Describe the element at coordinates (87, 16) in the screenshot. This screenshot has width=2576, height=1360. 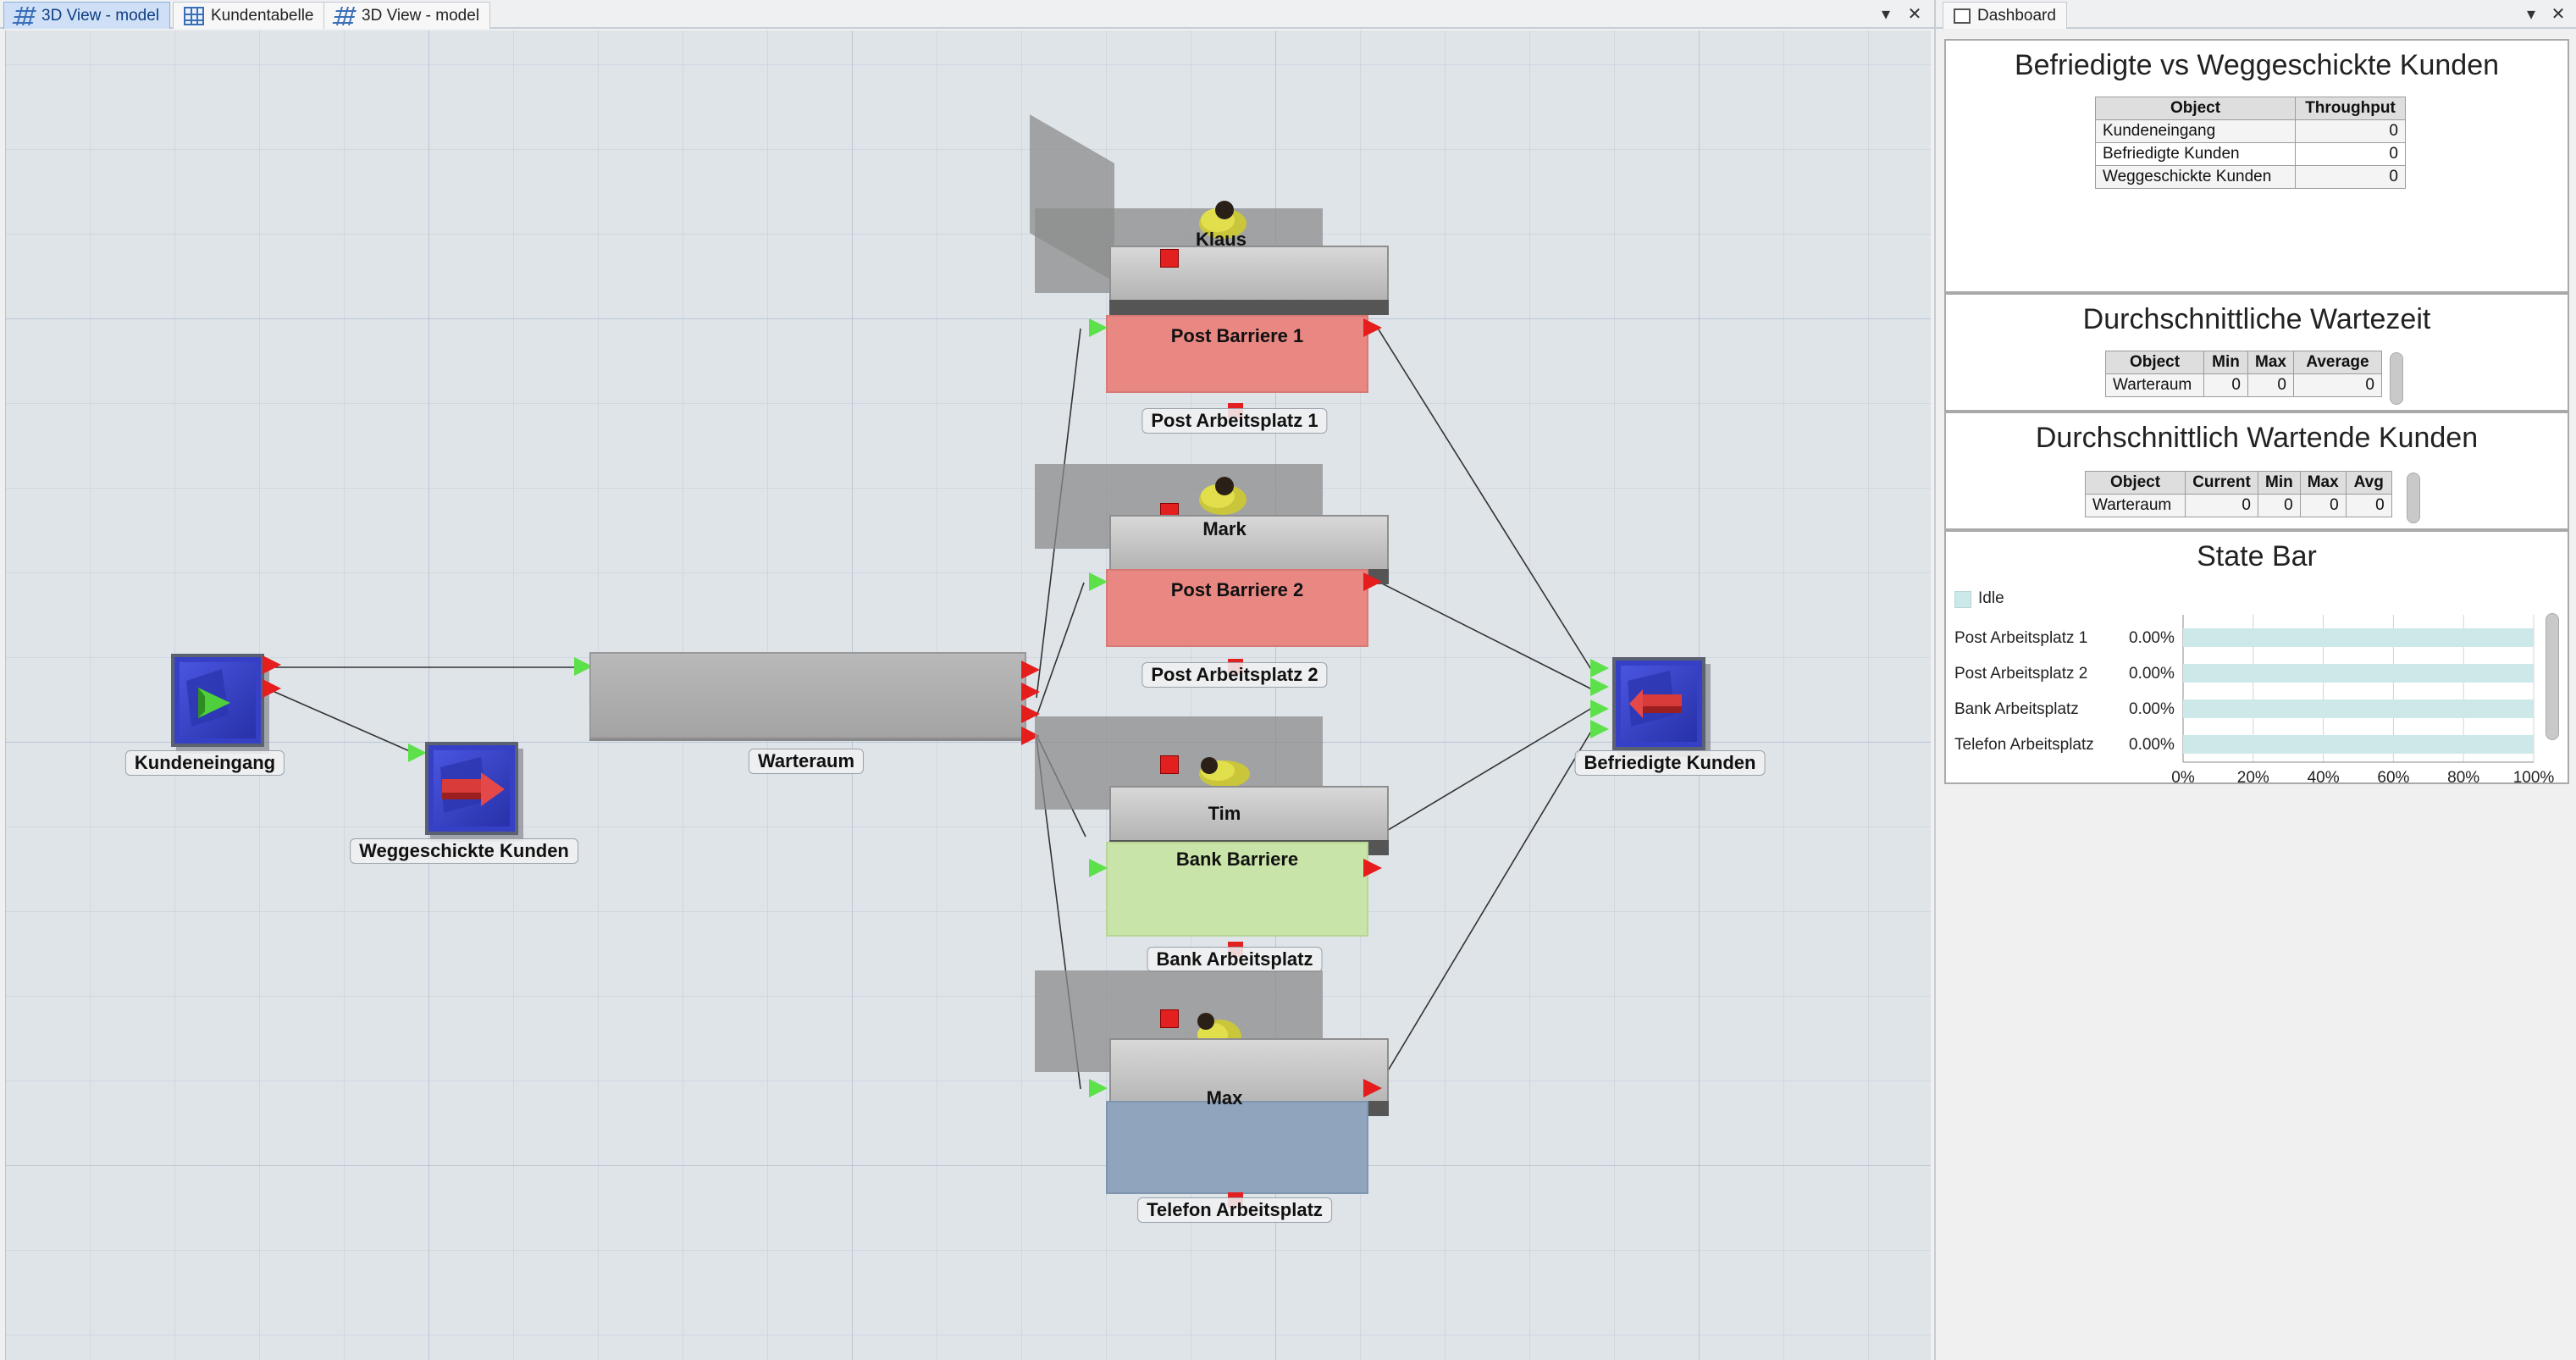
I see `tab-3d-view-model: 3D View - model` at that location.